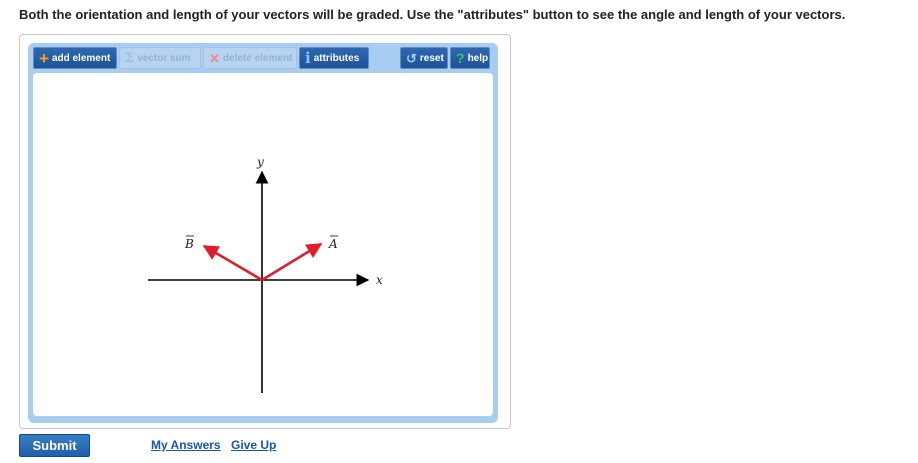 The width and height of the screenshot is (918, 463). Describe the element at coordinates (478, 58) in the screenshot. I see `help-label: help` at that location.